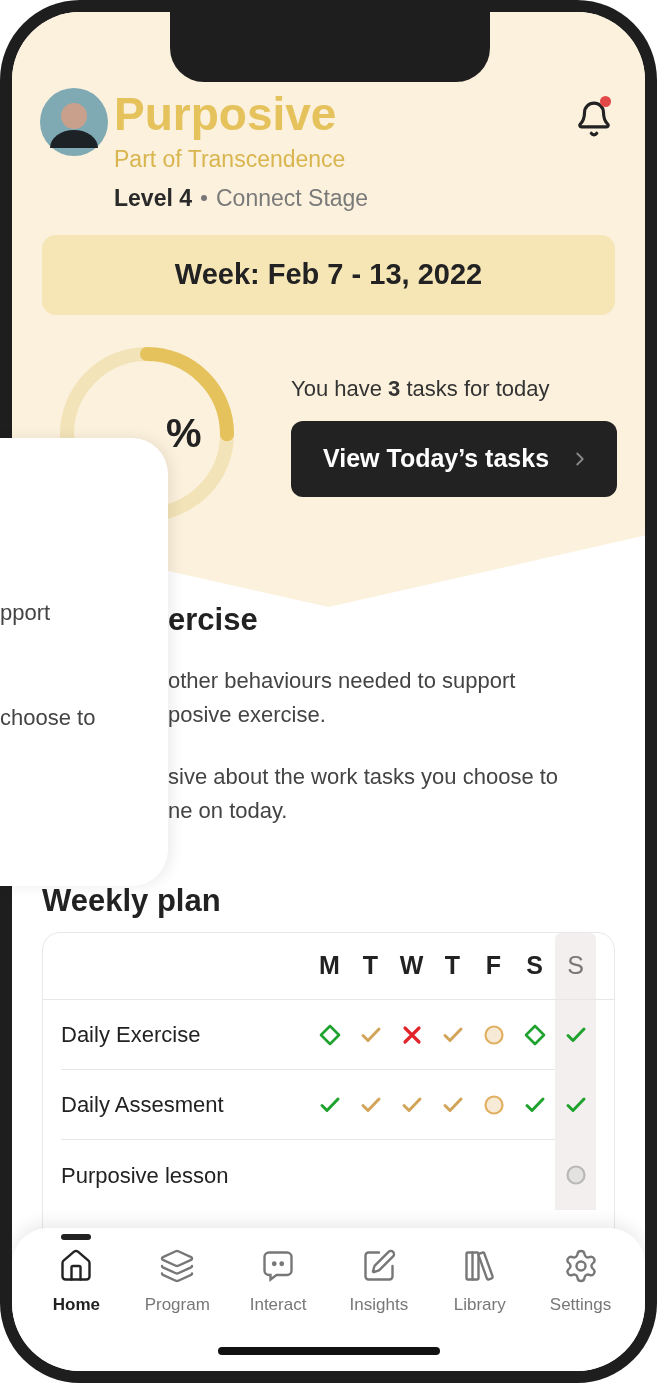  Describe the element at coordinates (184, 433) in the screenshot. I see `progress-percent: %` at that location.